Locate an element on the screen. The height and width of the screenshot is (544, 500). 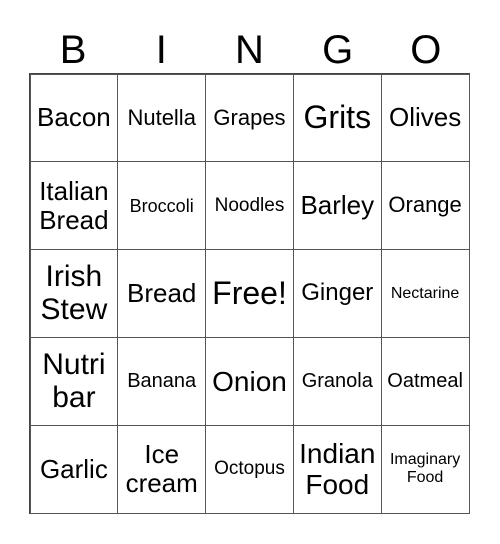
bingo-cell: Ice cream is located at coordinates (162, 469).